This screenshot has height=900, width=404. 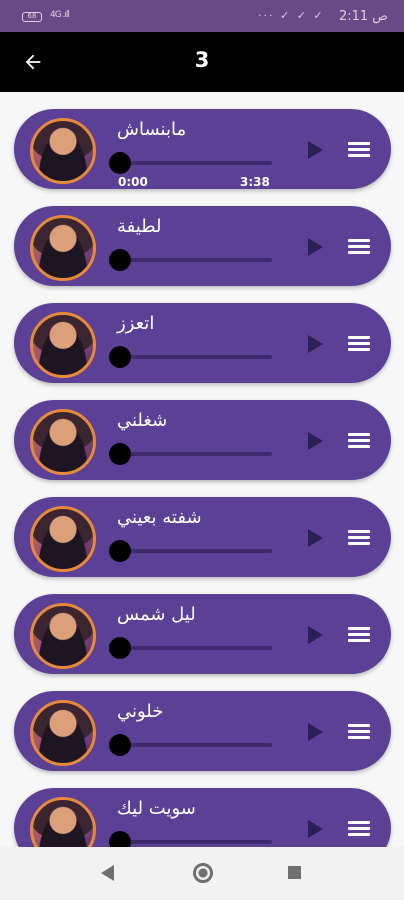 What do you see at coordinates (197, 420) in the screenshot?
I see `song-title: شغلني` at bounding box center [197, 420].